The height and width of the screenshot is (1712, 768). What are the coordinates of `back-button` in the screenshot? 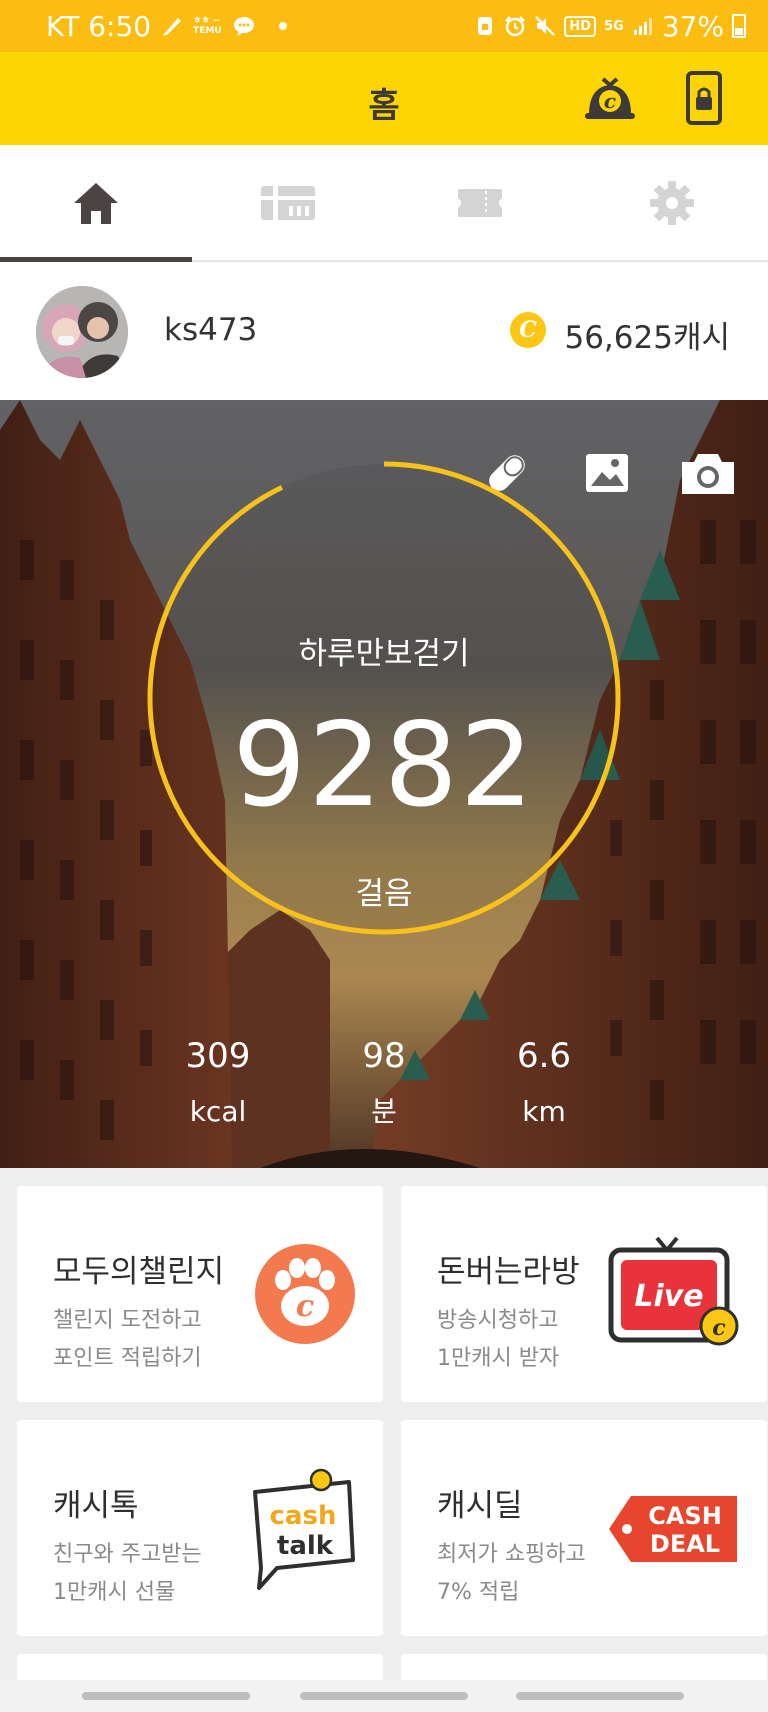 It's located at (600, 1696).